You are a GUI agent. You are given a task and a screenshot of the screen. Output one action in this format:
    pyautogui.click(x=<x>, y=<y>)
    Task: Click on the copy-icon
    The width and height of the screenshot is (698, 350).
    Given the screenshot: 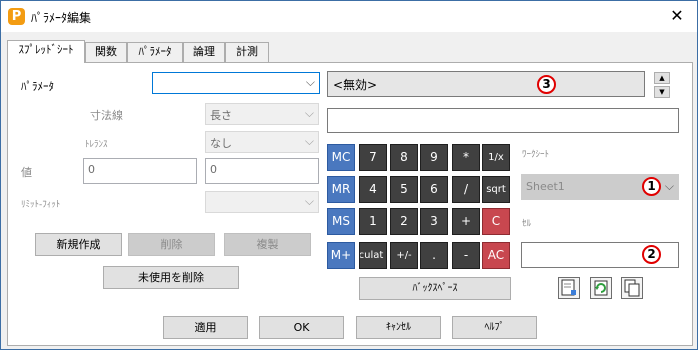 What is the action you would take?
    pyautogui.click(x=632, y=288)
    